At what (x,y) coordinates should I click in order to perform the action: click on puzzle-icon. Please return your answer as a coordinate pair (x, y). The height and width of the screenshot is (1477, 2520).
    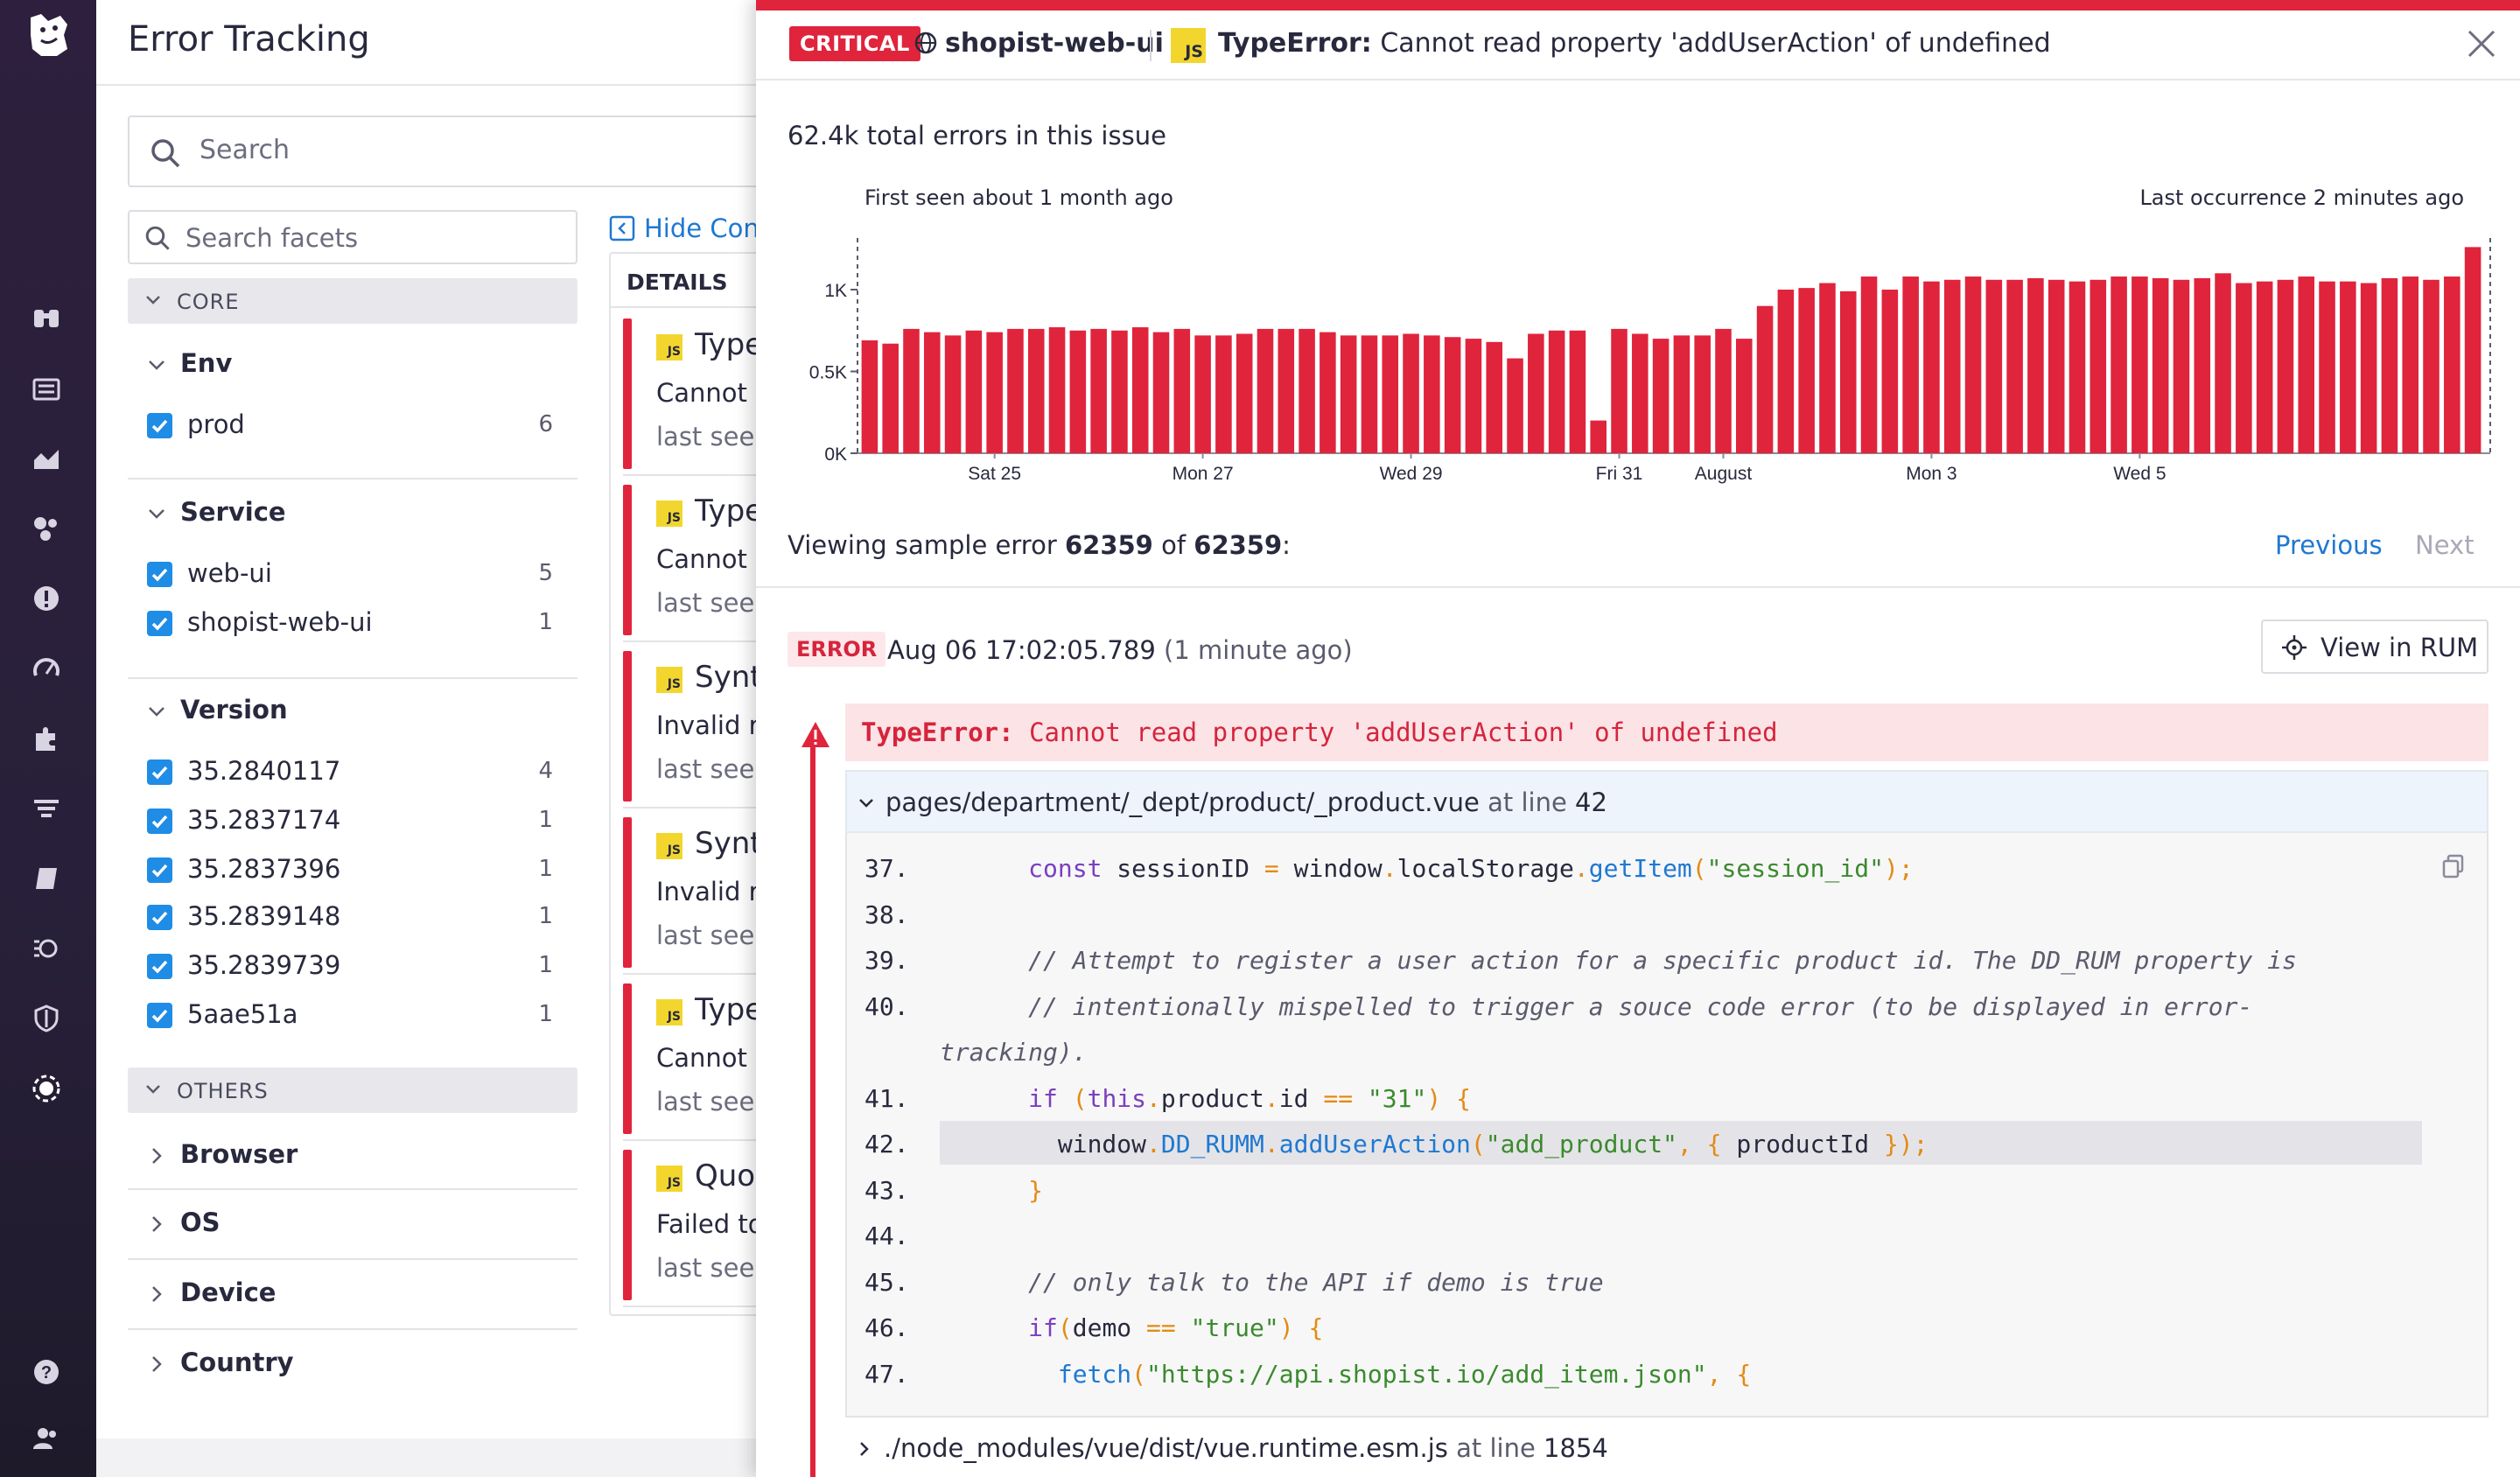
    Looking at the image, I should click on (46, 738).